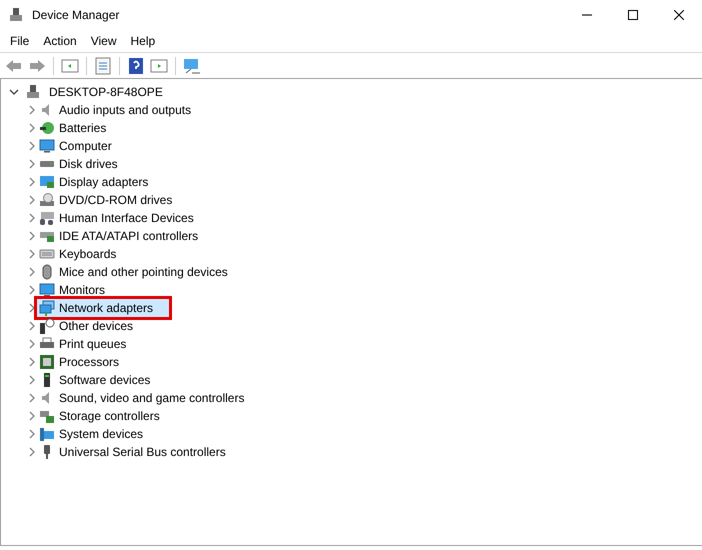 The width and height of the screenshot is (702, 550). I want to click on computer-icon, so click(33, 92).